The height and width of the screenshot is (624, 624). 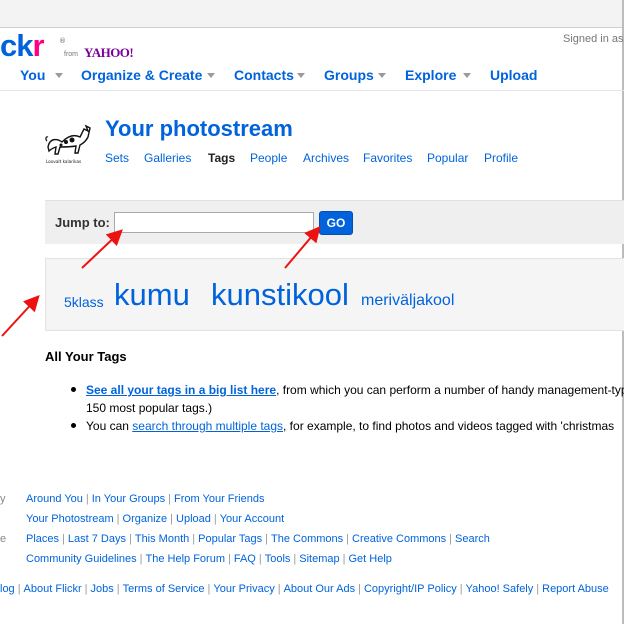 What do you see at coordinates (7, 589) in the screenshot?
I see `footer-link: log` at bounding box center [7, 589].